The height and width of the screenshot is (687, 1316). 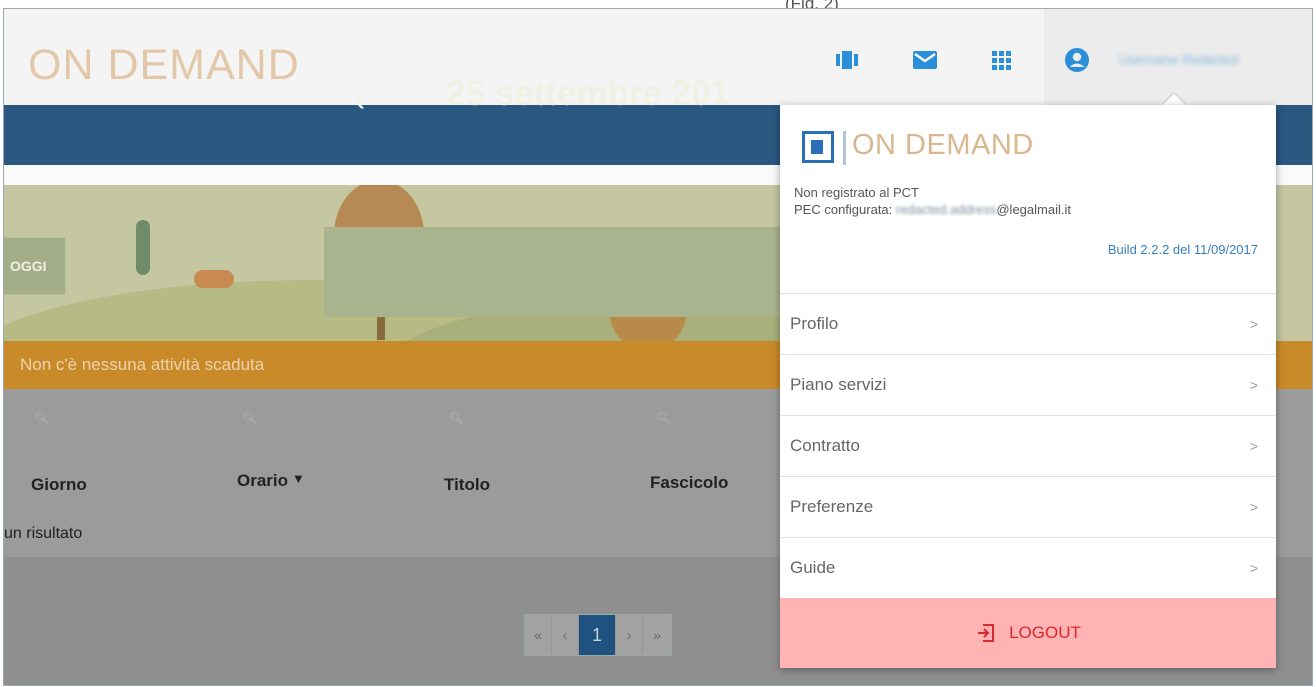 I want to click on sort-down-icon: ▼, so click(x=298, y=478).